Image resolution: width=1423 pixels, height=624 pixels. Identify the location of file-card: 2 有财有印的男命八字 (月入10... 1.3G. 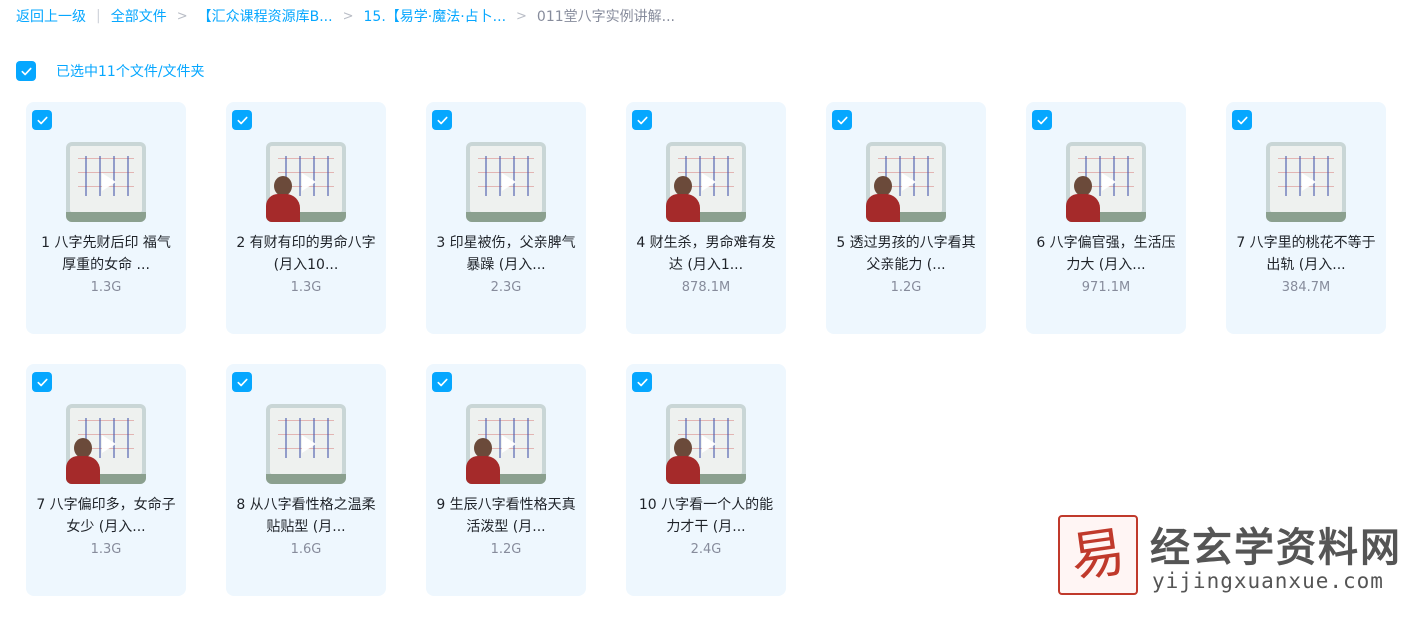
(306, 218).